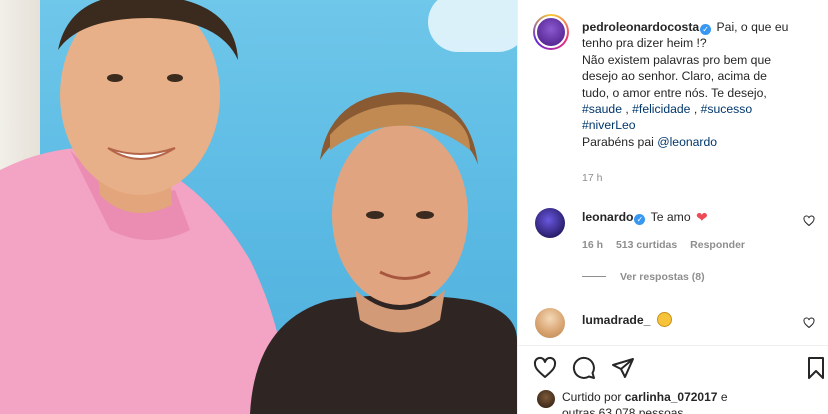 This screenshot has height=414, width=828. What do you see at coordinates (702, 217) in the screenshot?
I see `red-heart-emoji-icon: ❤` at bounding box center [702, 217].